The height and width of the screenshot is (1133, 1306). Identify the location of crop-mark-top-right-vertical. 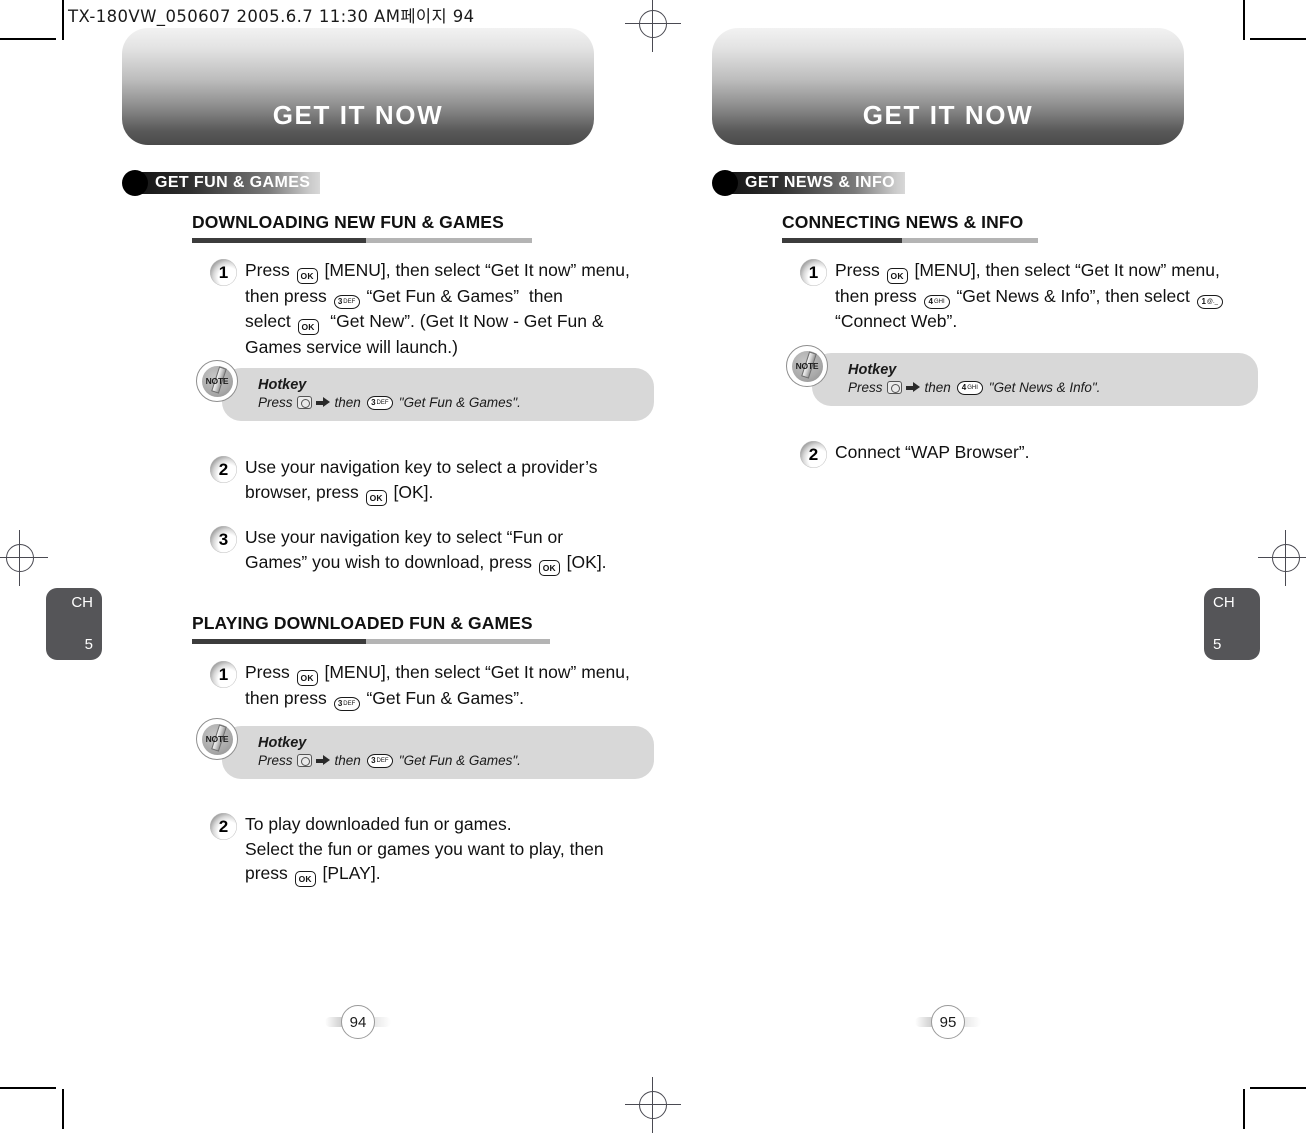
(1244, 20).